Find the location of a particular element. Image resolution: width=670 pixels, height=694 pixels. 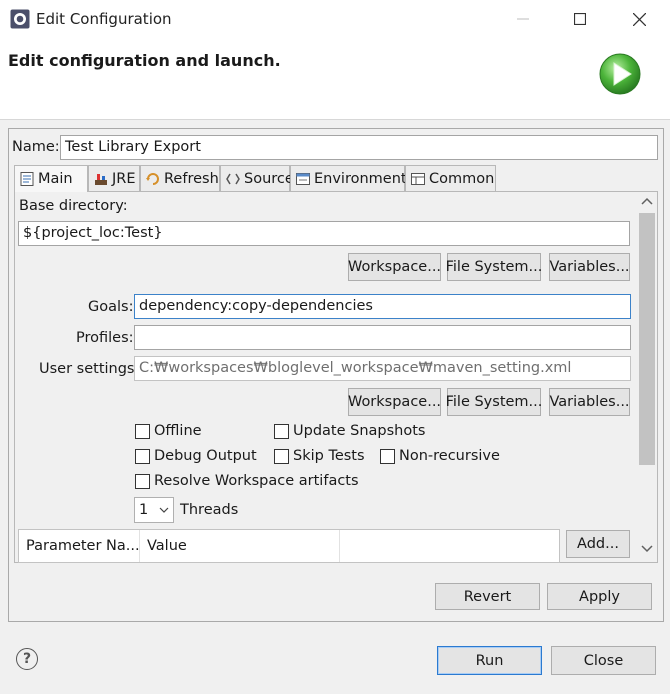

debug-output-label: Debug Output is located at coordinates (205, 456).